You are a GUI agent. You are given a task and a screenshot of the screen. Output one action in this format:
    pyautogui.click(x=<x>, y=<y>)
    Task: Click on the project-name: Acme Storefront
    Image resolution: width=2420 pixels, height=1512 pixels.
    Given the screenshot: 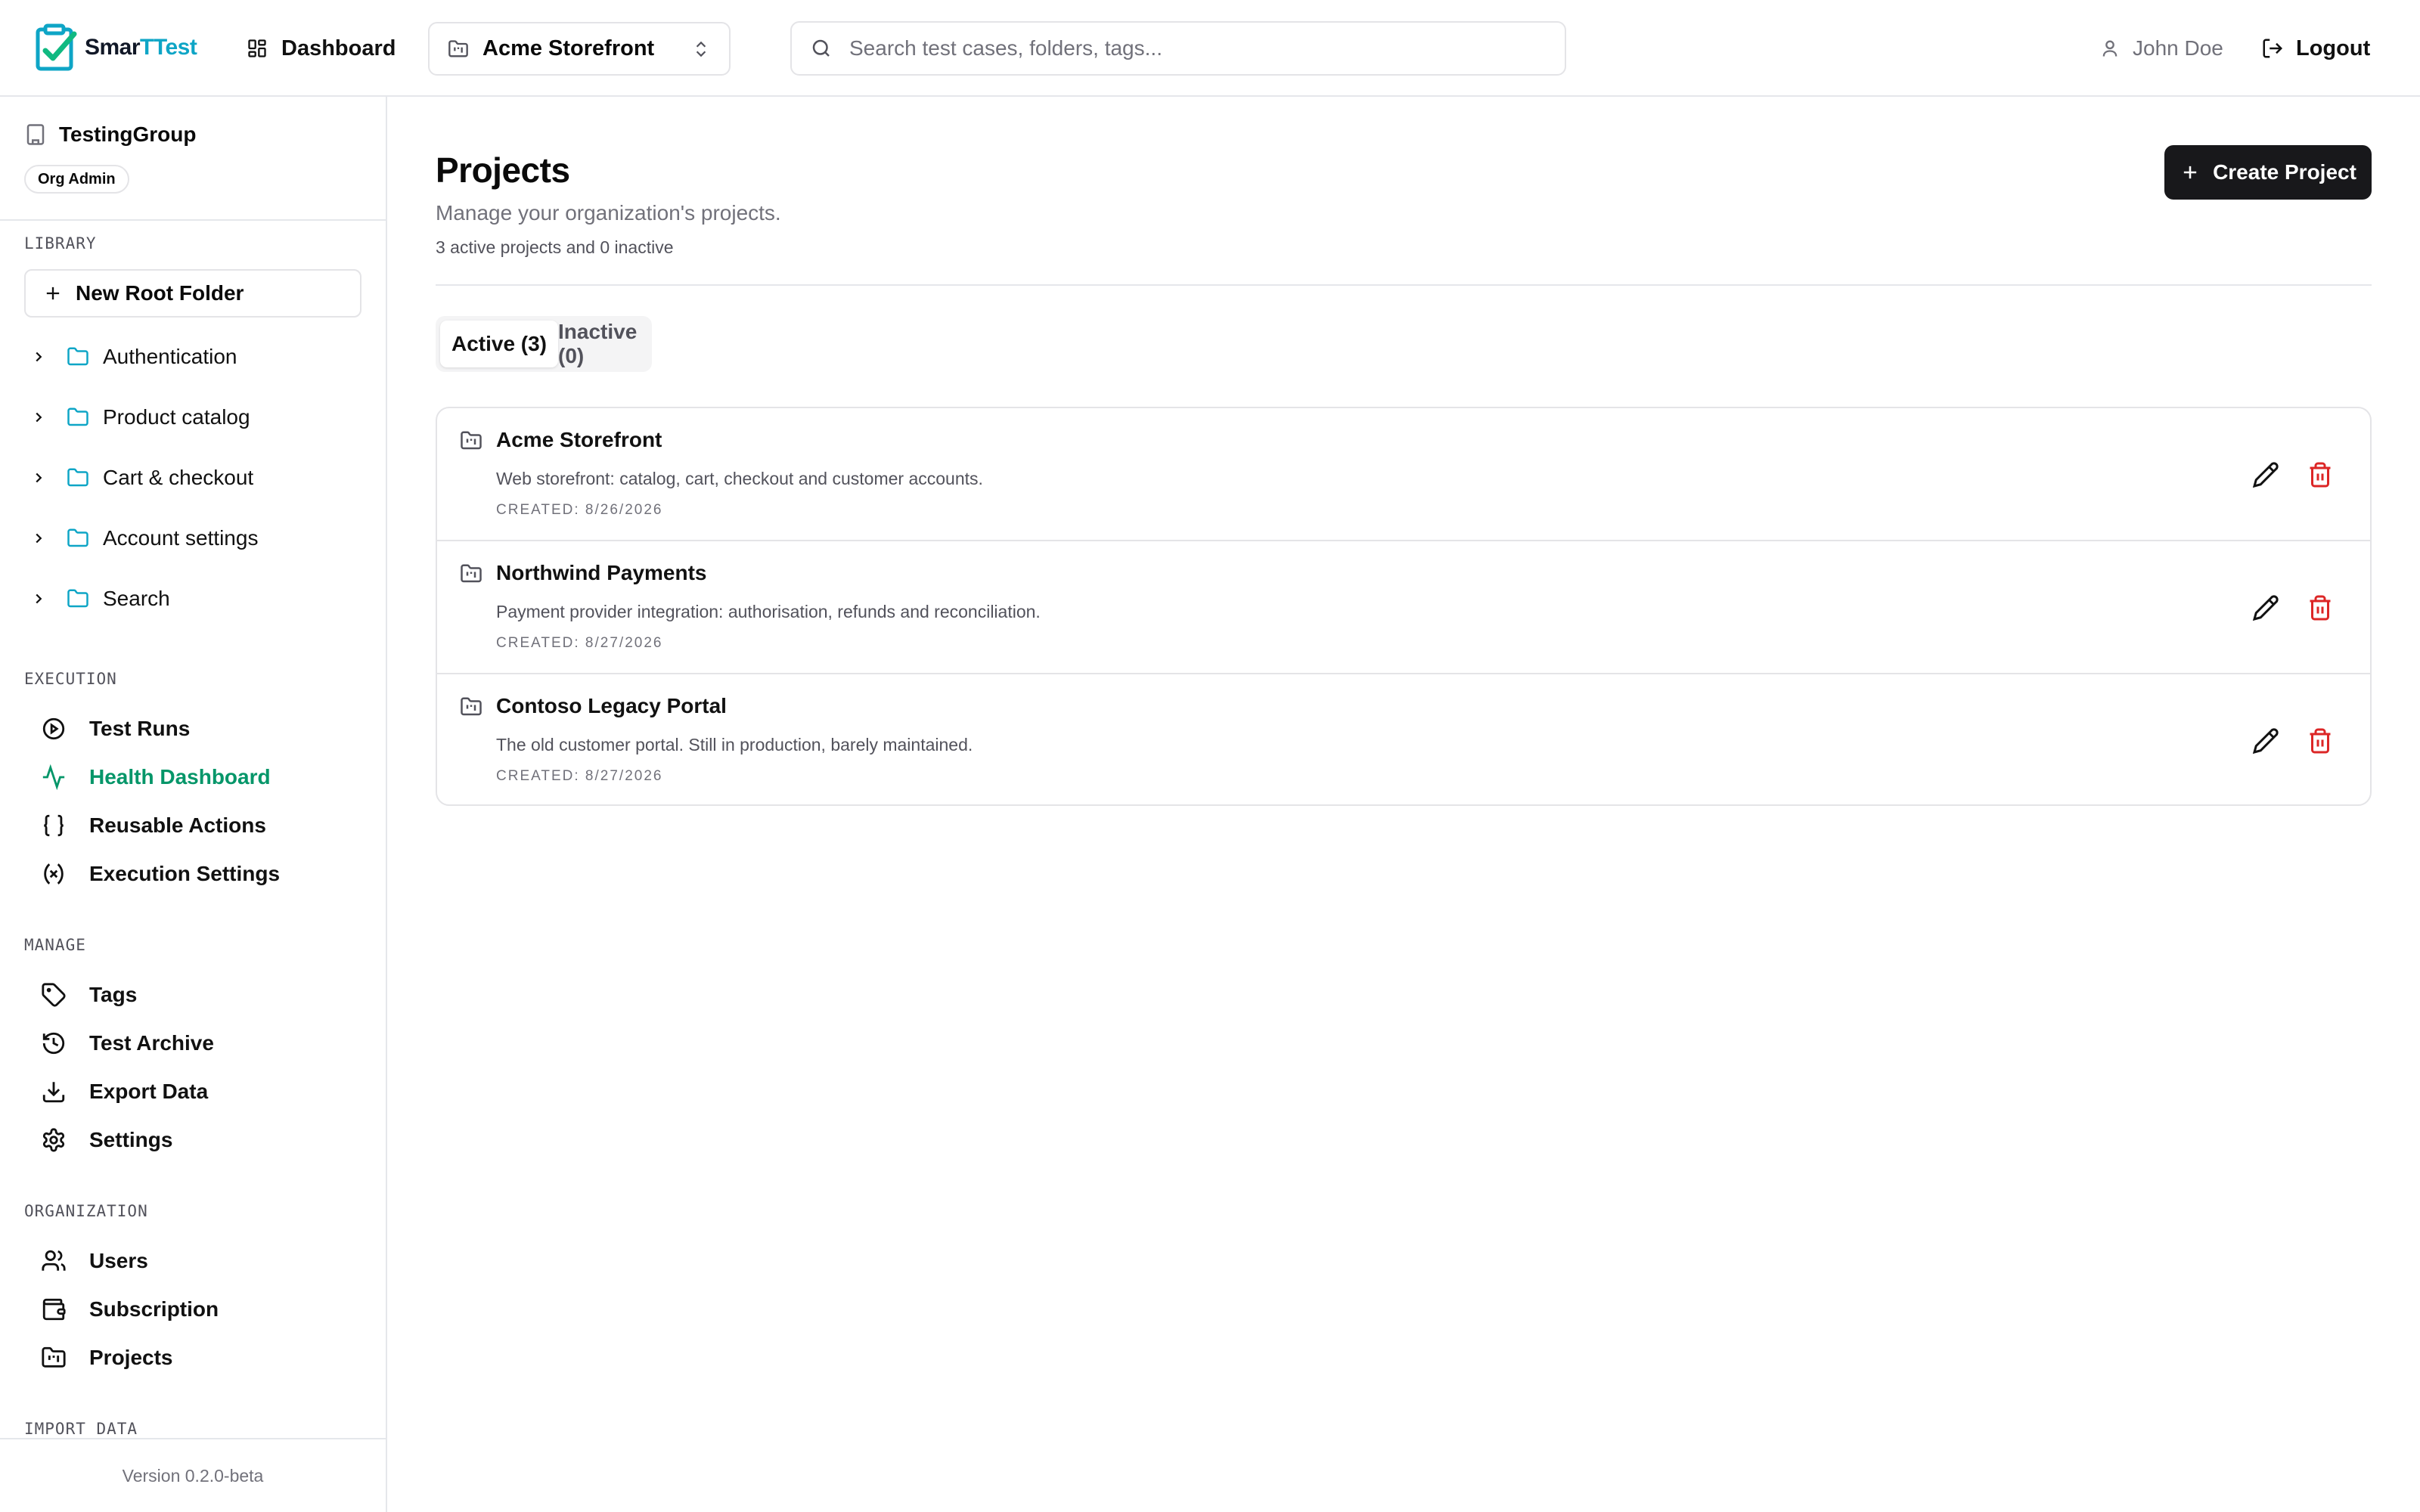 What is the action you would take?
    pyautogui.click(x=579, y=440)
    